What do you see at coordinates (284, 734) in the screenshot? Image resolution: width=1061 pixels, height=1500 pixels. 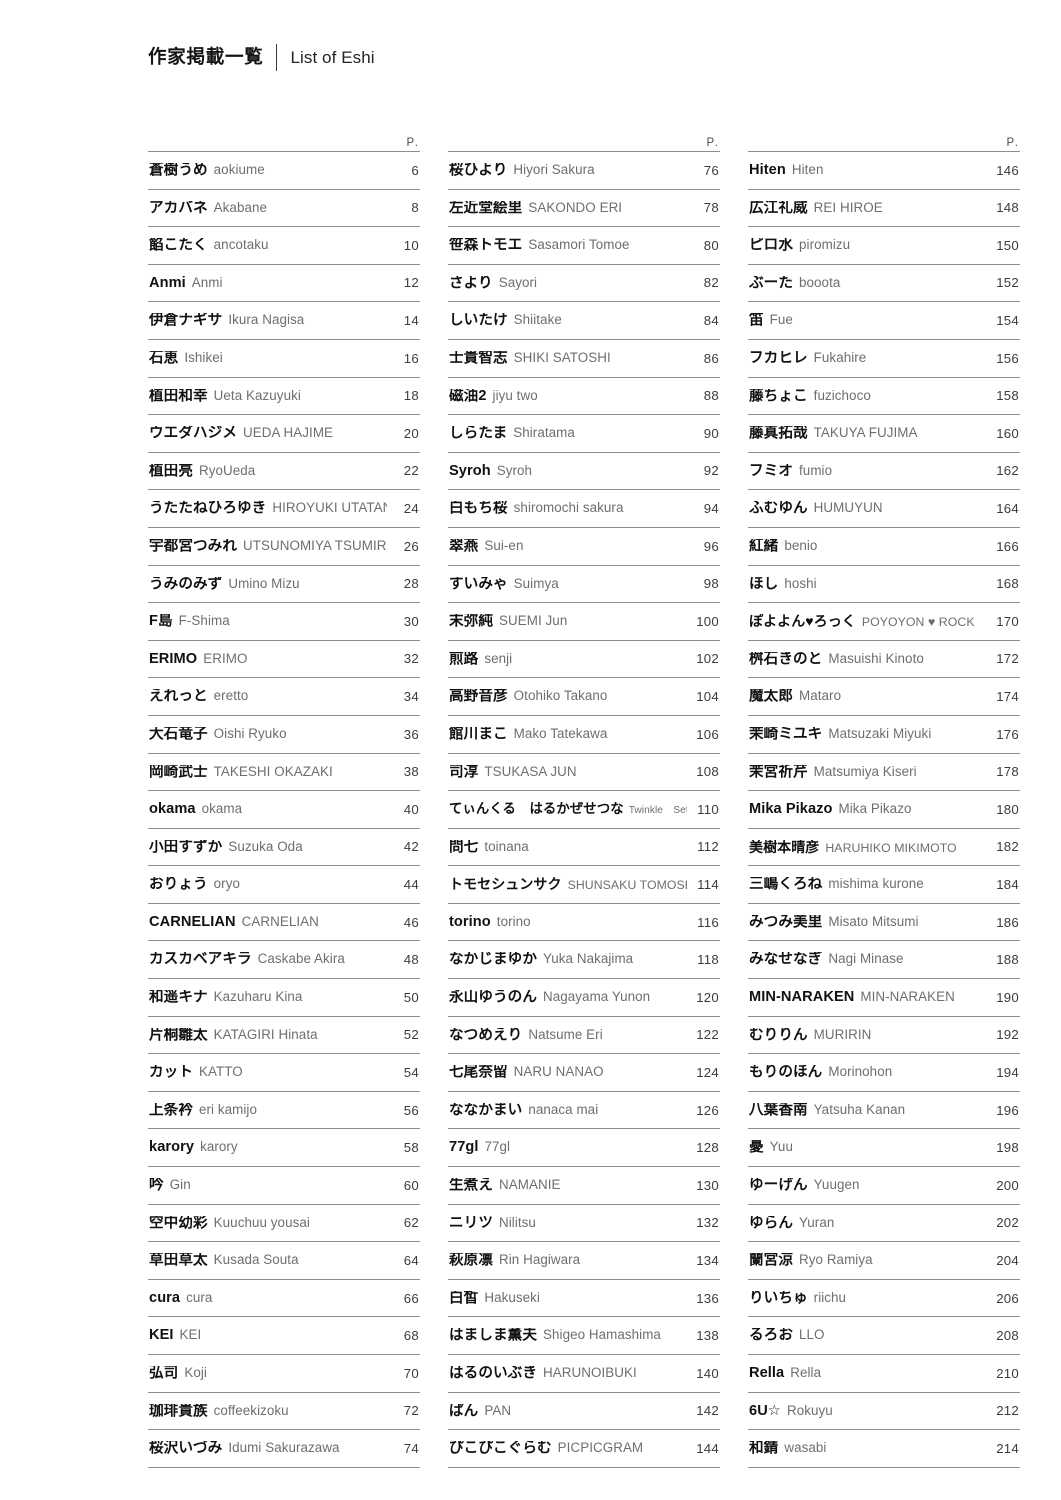 I see `eshi-entry: 大石竜子 Oishi Ryuko 36` at bounding box center [284, 734].